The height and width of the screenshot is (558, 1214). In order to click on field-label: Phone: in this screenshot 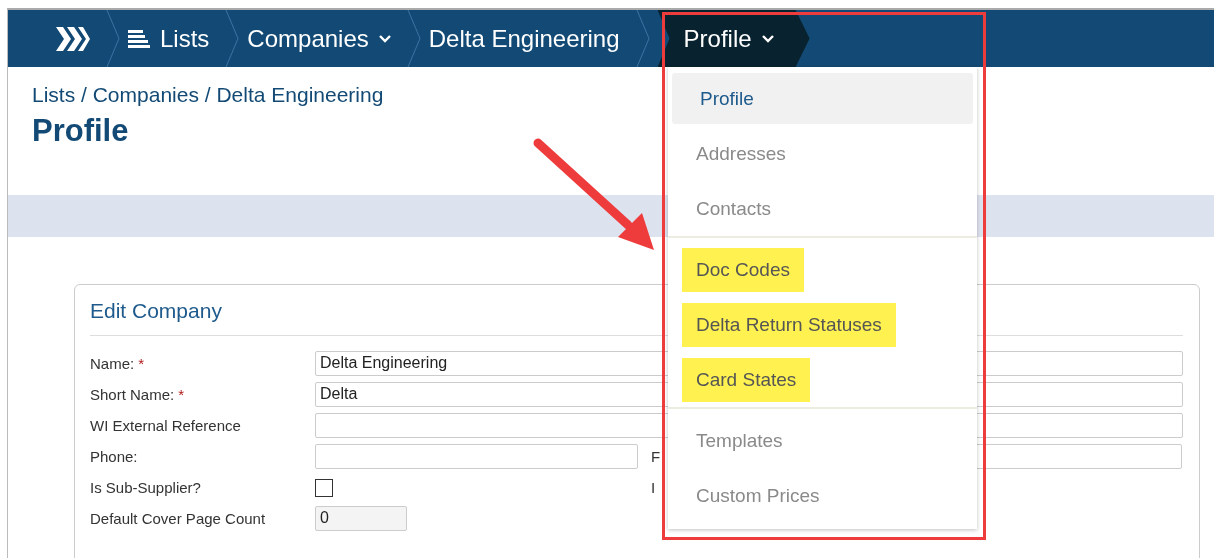, I will do `click(114, 456)`.